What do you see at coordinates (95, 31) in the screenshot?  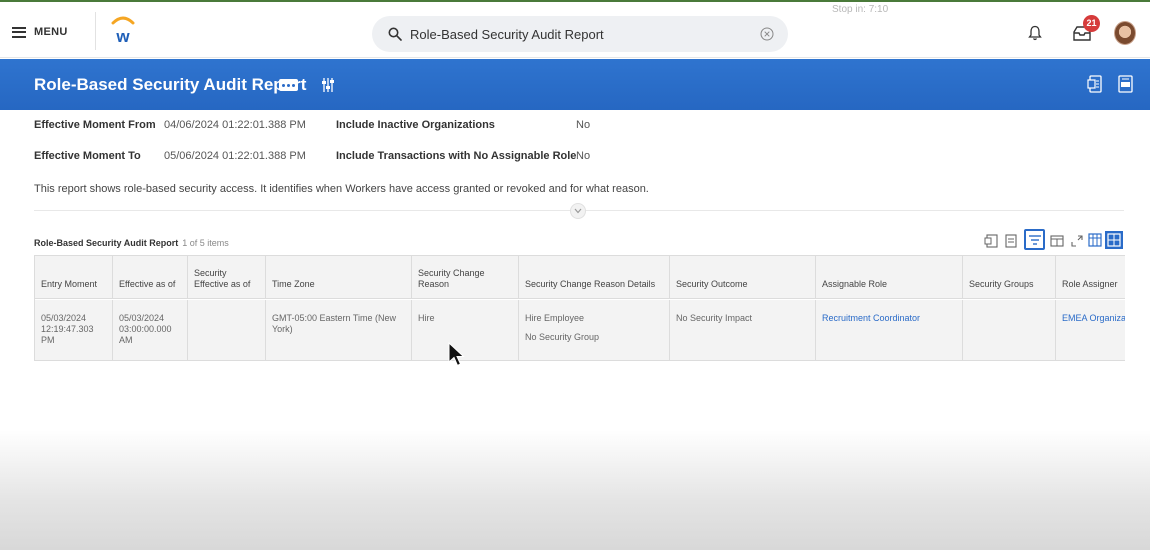 I see `divider` at bounding box center [95, 31].